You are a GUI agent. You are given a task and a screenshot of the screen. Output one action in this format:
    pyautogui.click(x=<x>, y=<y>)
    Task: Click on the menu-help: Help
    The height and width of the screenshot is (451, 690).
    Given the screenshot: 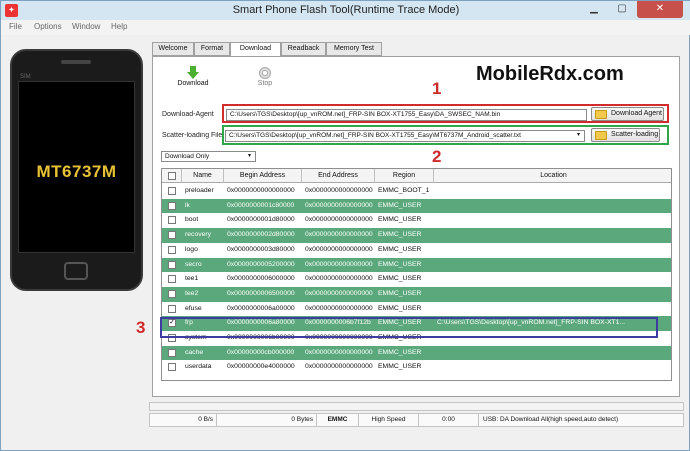 What is the action you would take?
    pyautogui.click(x=119, y=26)
    